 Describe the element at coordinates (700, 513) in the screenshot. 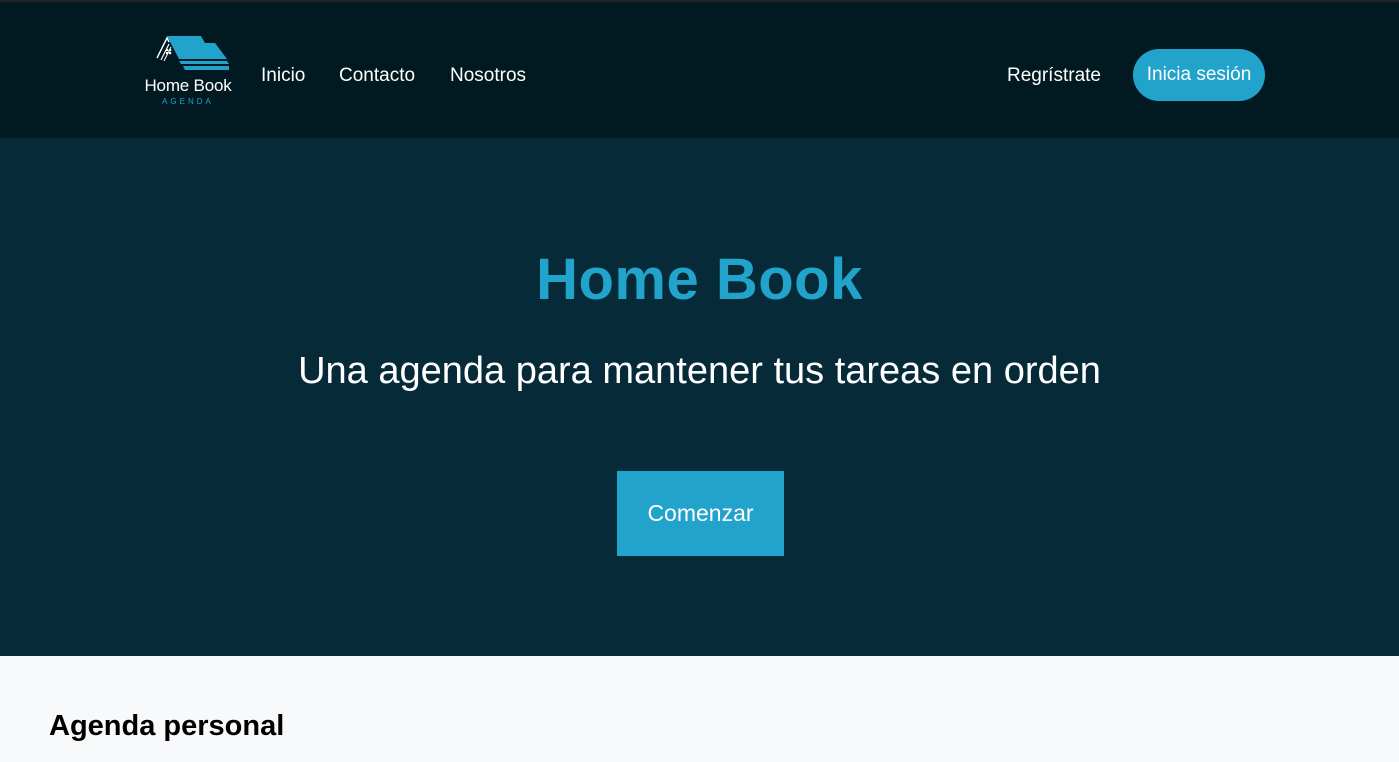

I see `start-button: Comenzar` at that location.